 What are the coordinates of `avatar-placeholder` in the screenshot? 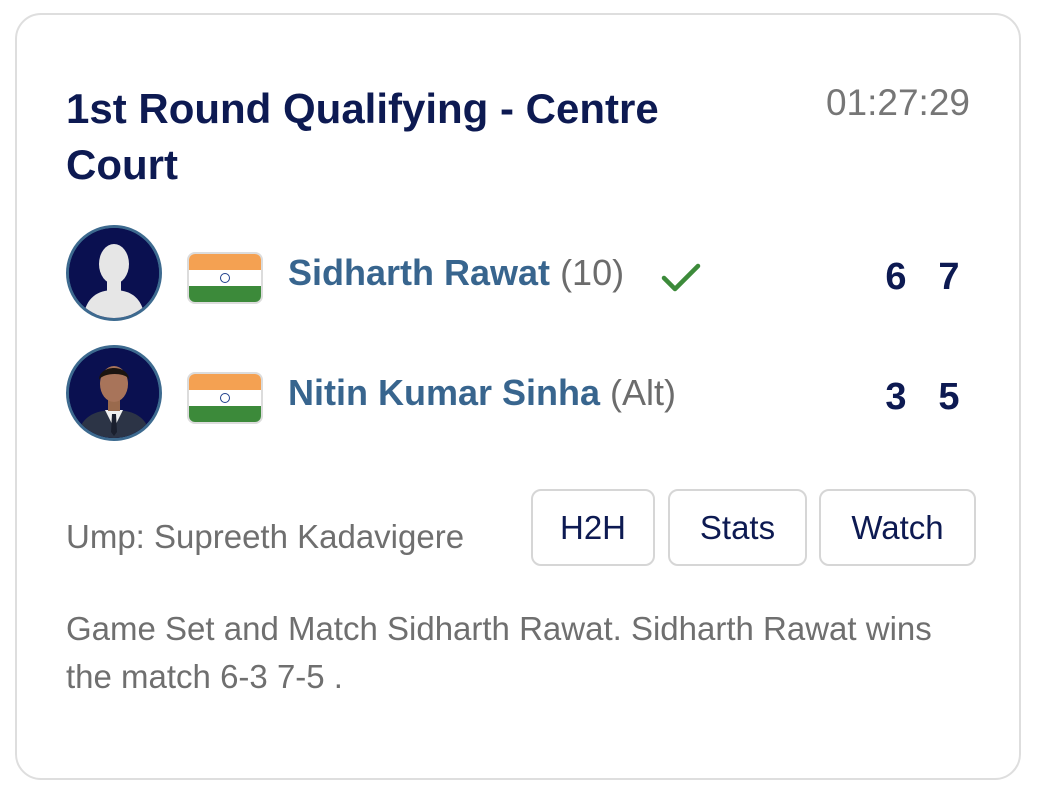 It's located at (114, 273).